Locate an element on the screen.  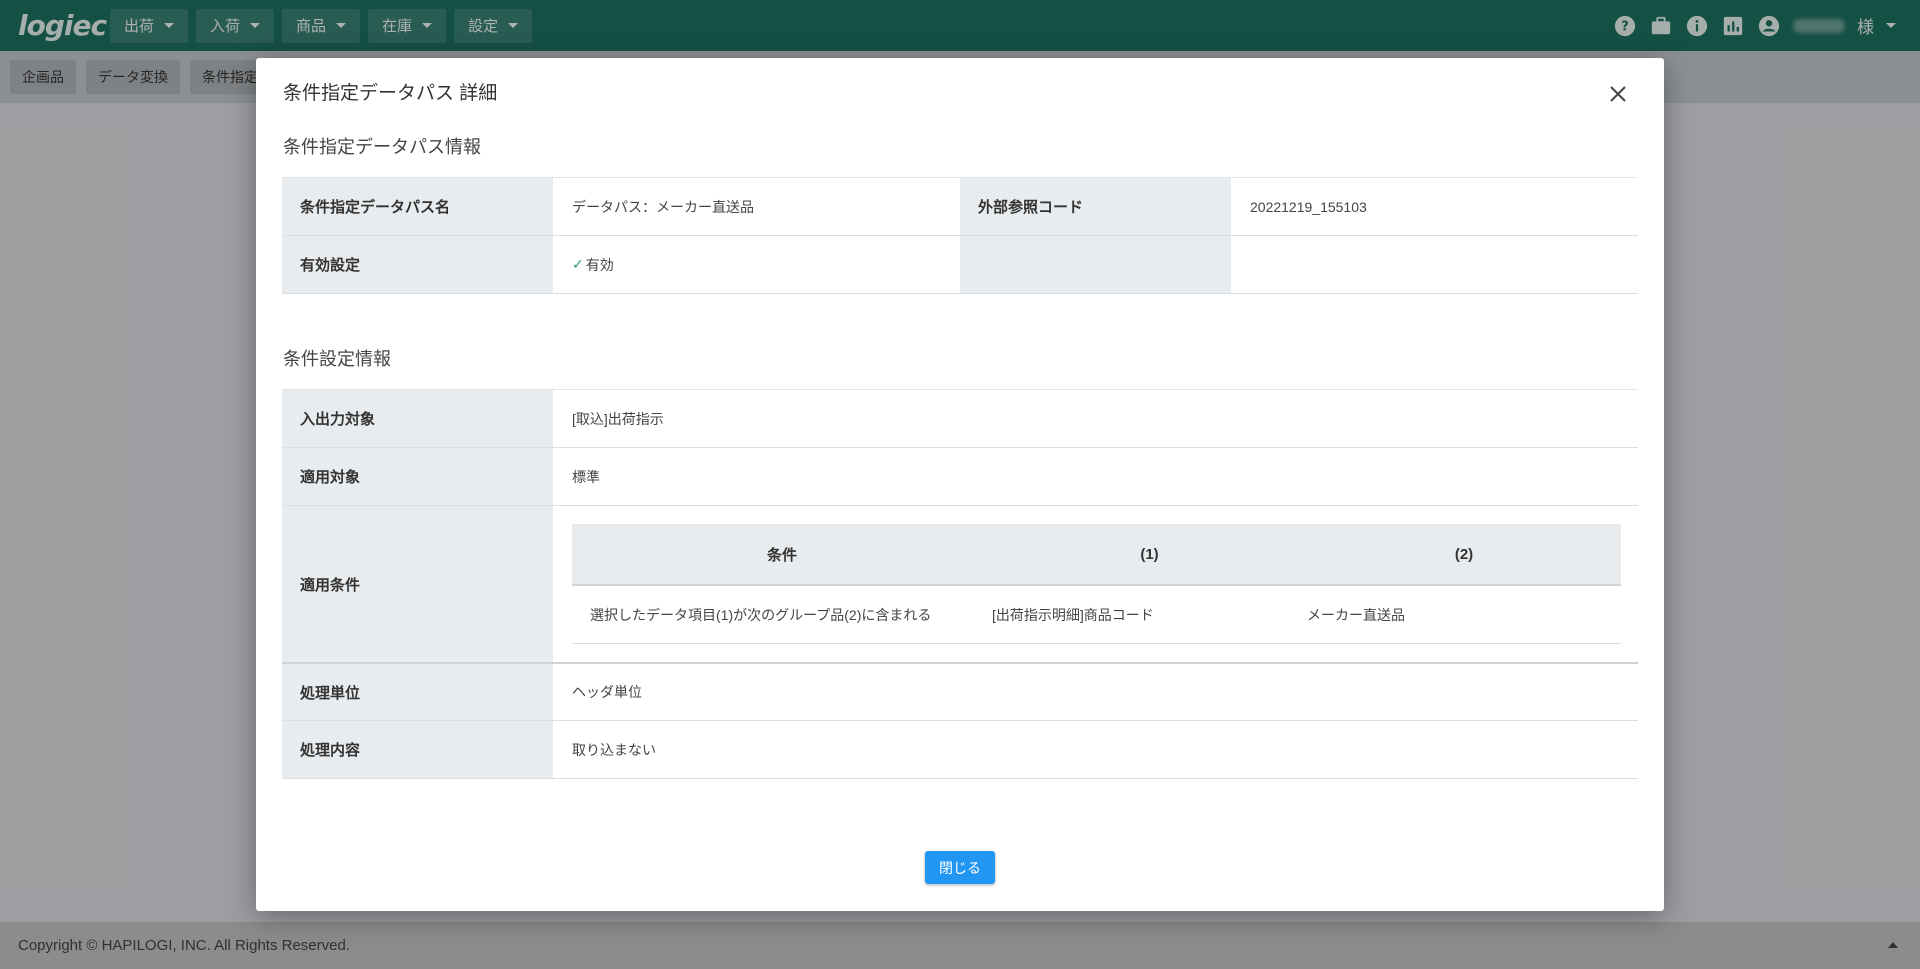
process-content-value: 取り込まない is located at coordinates (1095, 749).